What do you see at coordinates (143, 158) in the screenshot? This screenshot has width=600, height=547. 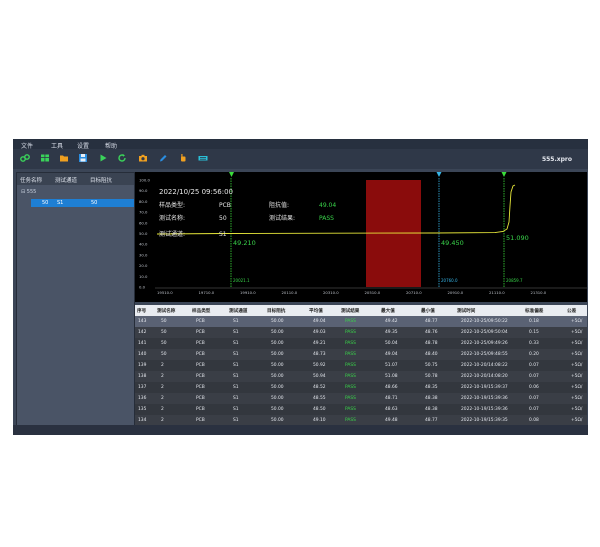 I see `camera-icon` at bounding box center [143, 158].